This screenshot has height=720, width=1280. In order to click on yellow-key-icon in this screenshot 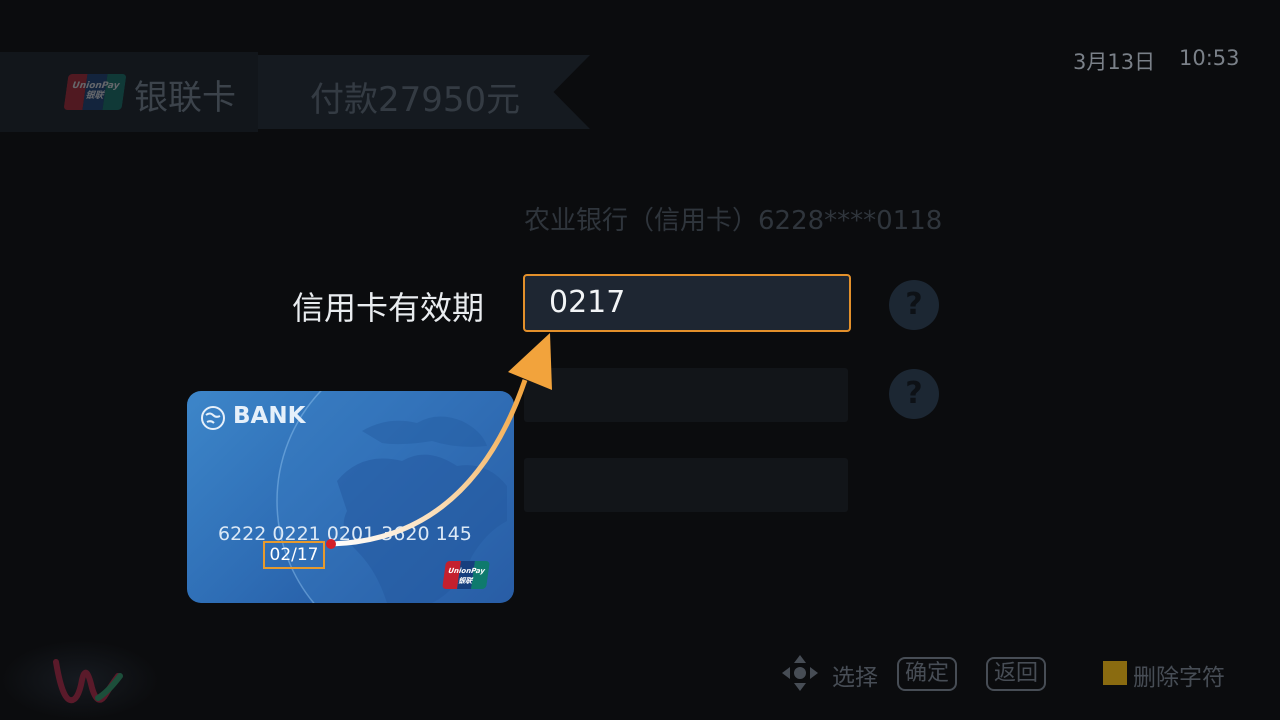, I will do `click(1115, 673)`.